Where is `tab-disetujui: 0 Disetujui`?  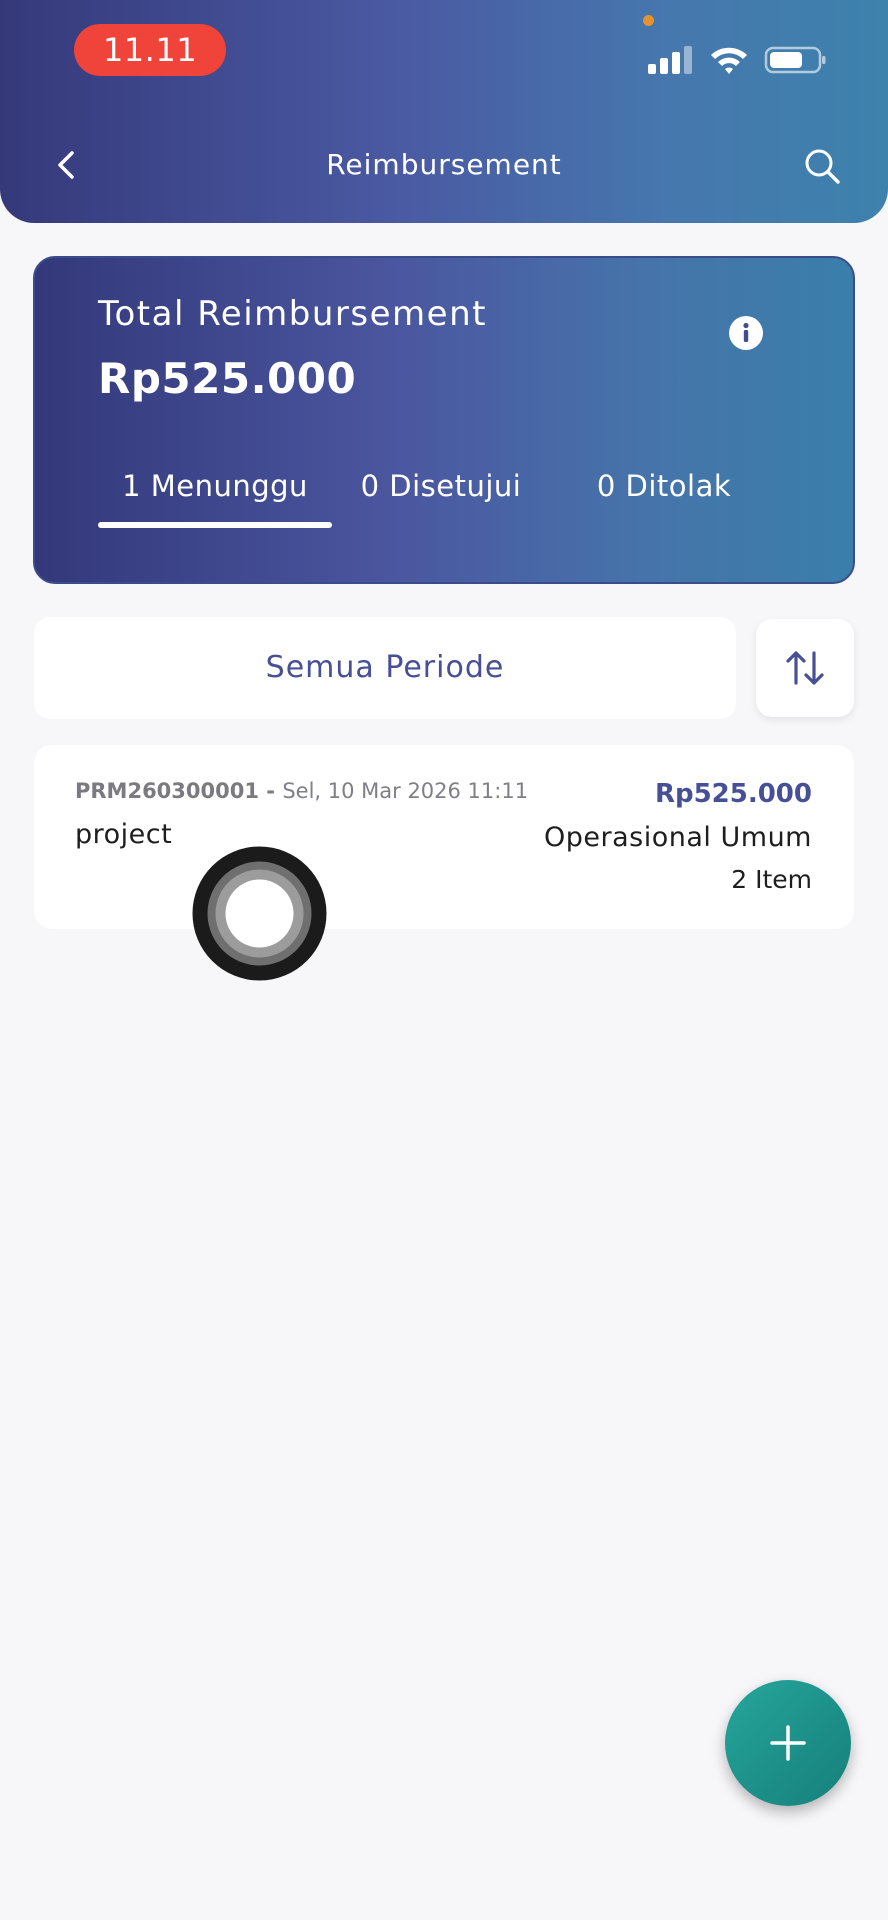 tab-disetujui: 0 Disetujui is located at coordinates (441, 486).